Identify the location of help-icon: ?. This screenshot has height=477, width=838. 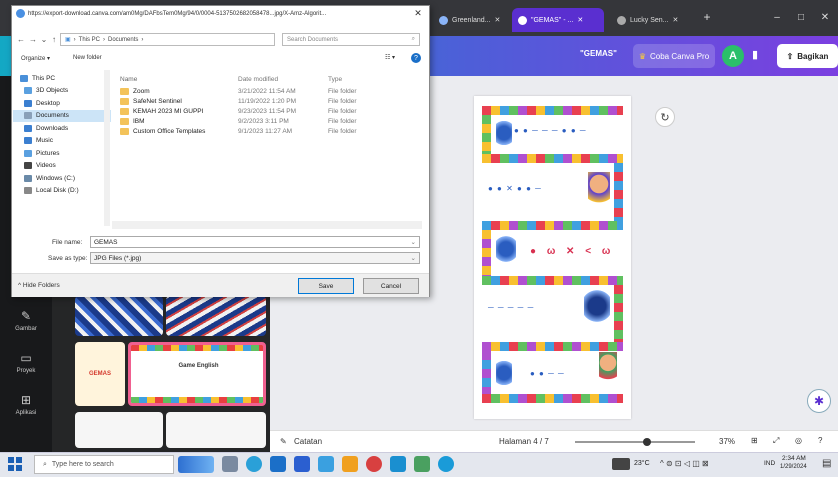
(416, 58).